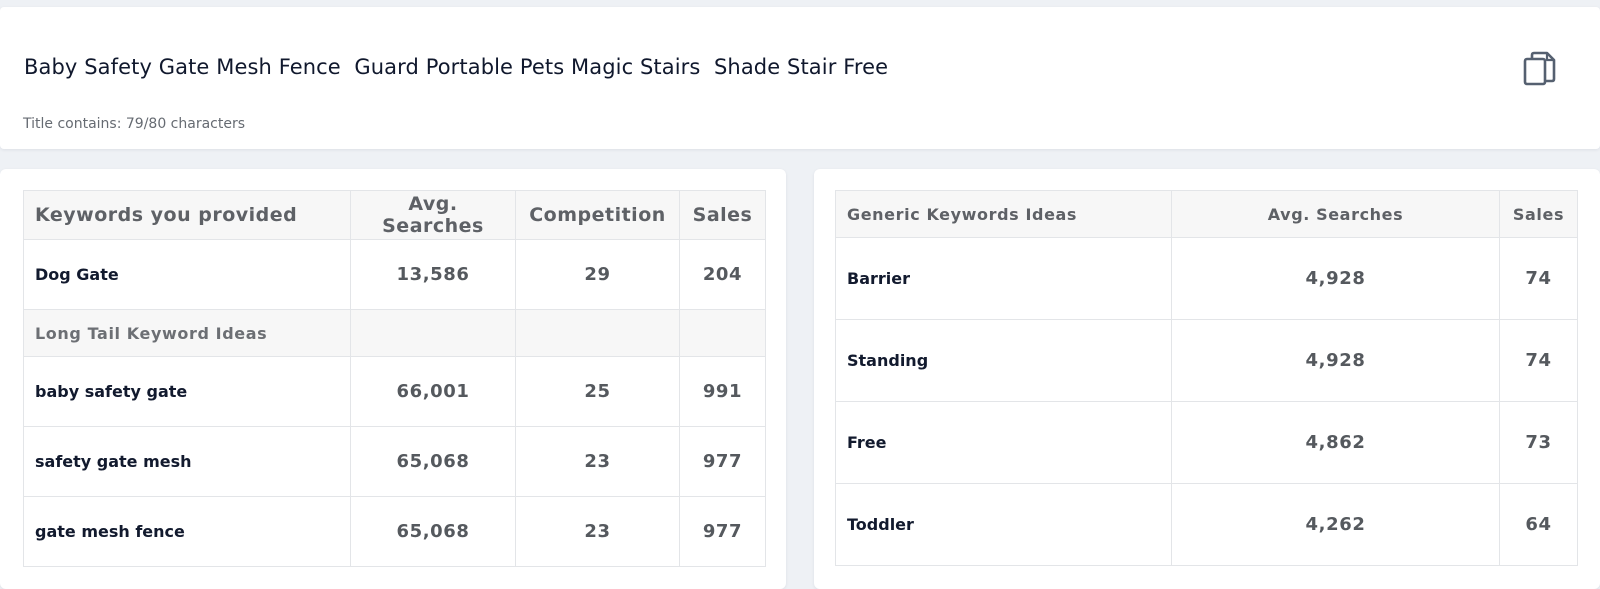 The height and width of the screenshot is (589, 1600). I want to click on sales-cell: 73, so click(1538, 442).